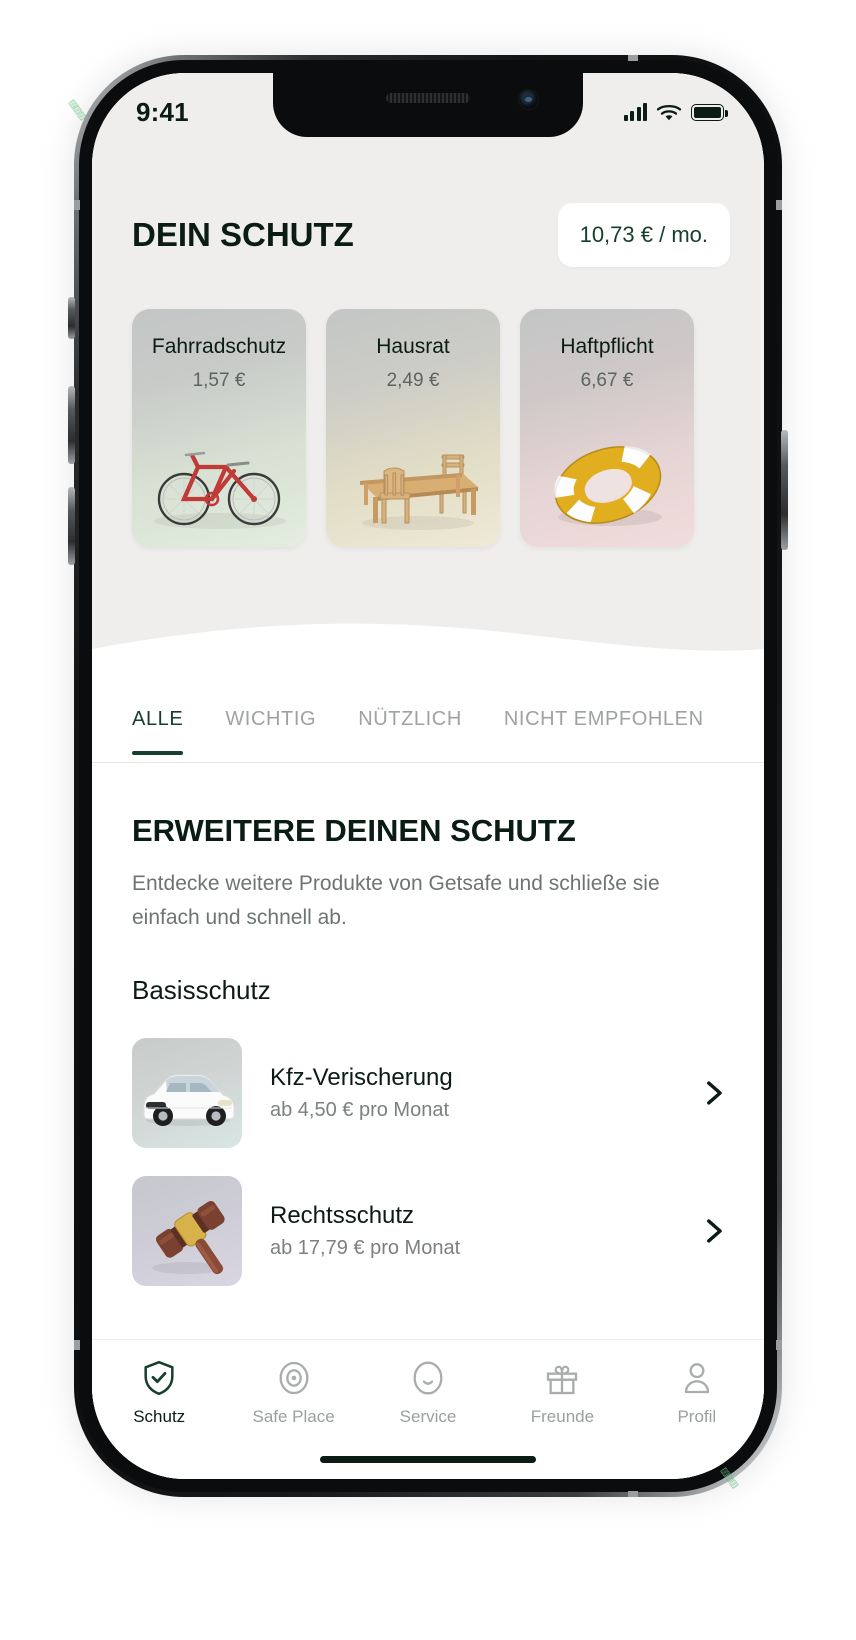 This screenshot has height=1640, width=856. I want to click on front-camera, so click(528, 99).